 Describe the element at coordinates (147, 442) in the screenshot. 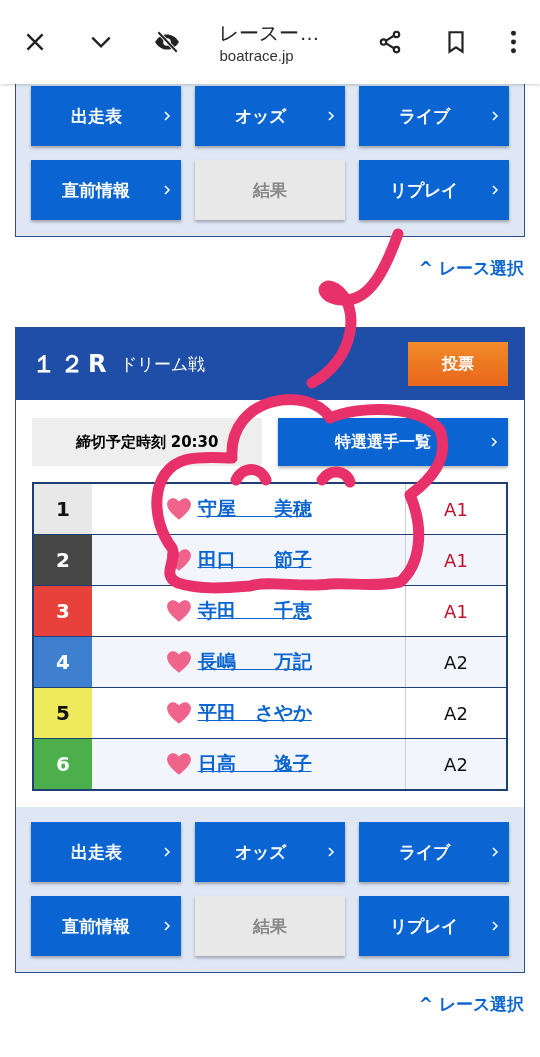

I see `deadline-label: 締切予定時刻 20:30` at that location.